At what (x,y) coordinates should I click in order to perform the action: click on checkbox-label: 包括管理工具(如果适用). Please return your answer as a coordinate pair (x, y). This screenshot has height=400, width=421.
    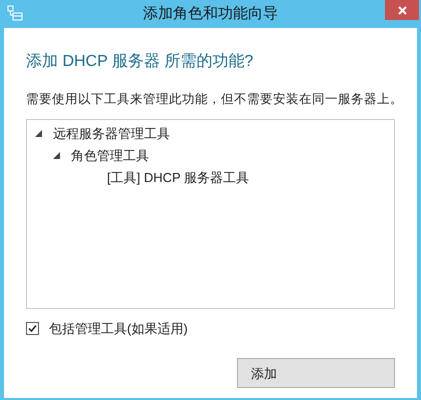
    Looking at the image, I should click on (118, 329).